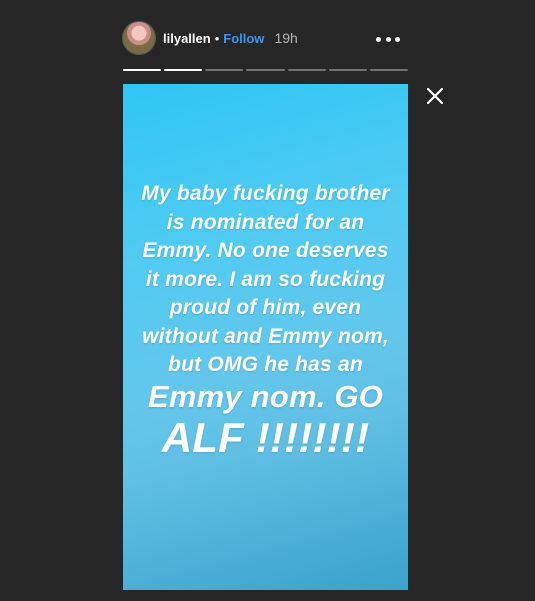 This screenshot has width=535, height=601. What do you see at coordinates (265, 396) in the screenshot?
I see `story-line-emphasis: Emmy nom. GO` at bounding box center [265, 396].